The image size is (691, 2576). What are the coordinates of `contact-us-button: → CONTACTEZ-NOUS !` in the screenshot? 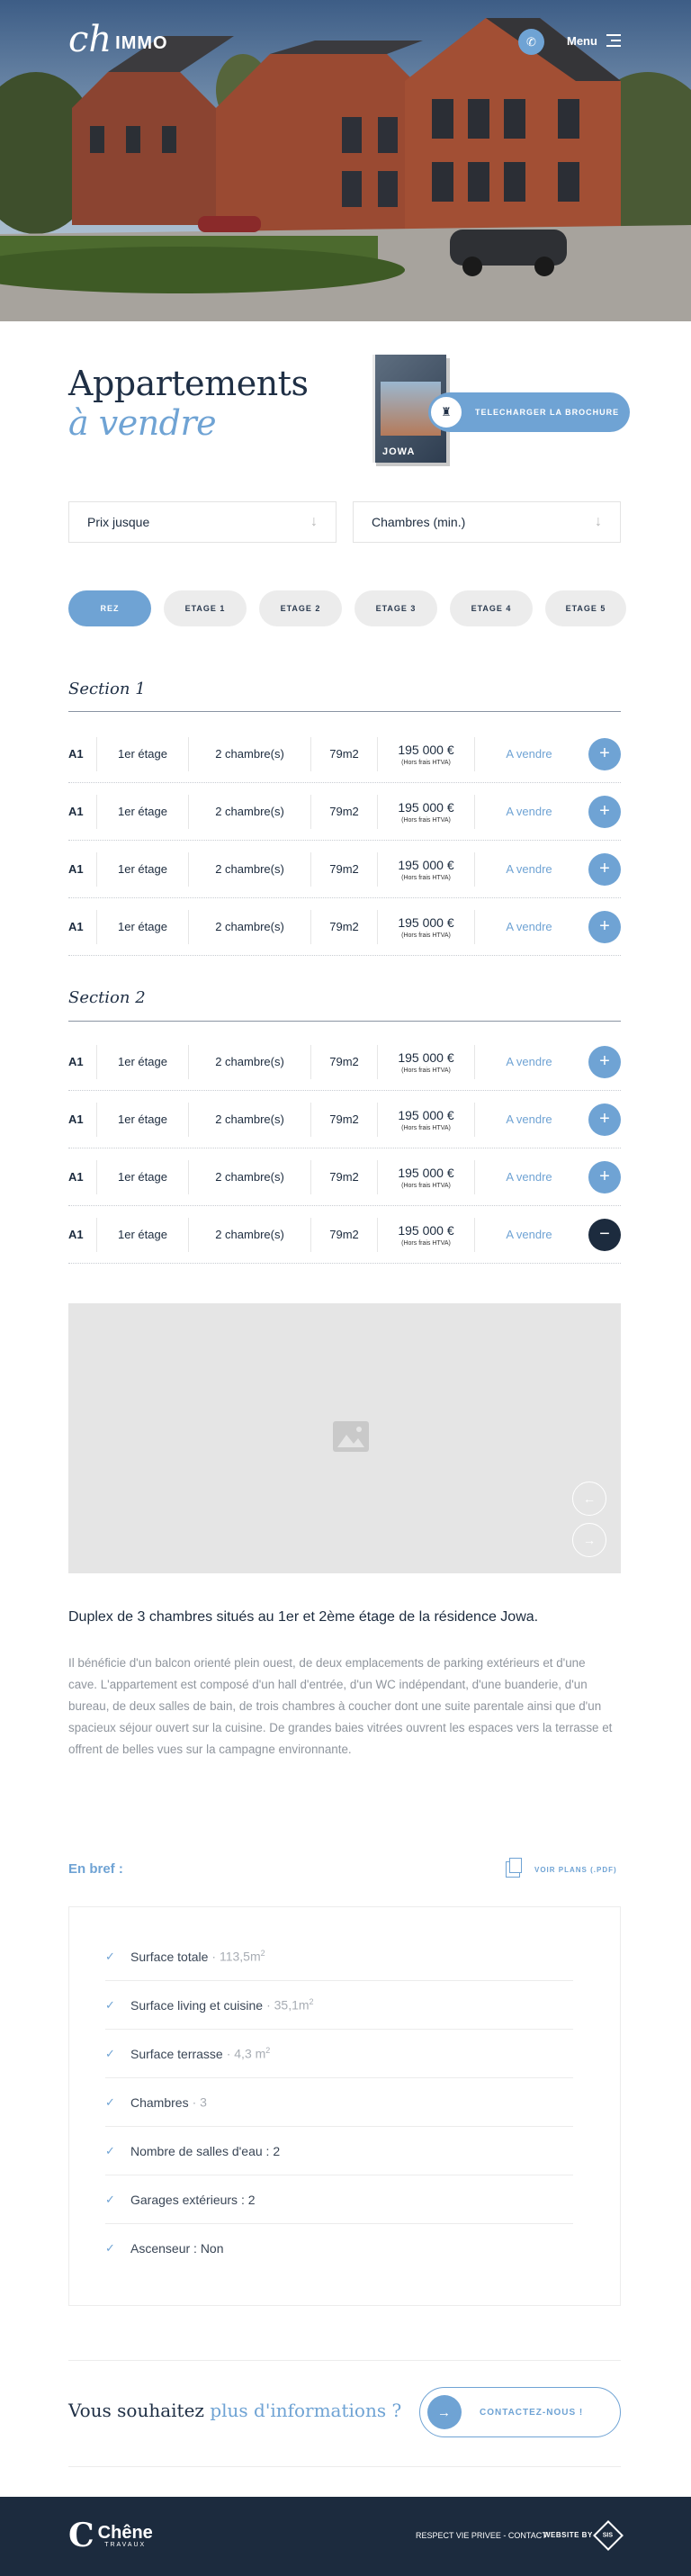 It's located at (520, 2412).